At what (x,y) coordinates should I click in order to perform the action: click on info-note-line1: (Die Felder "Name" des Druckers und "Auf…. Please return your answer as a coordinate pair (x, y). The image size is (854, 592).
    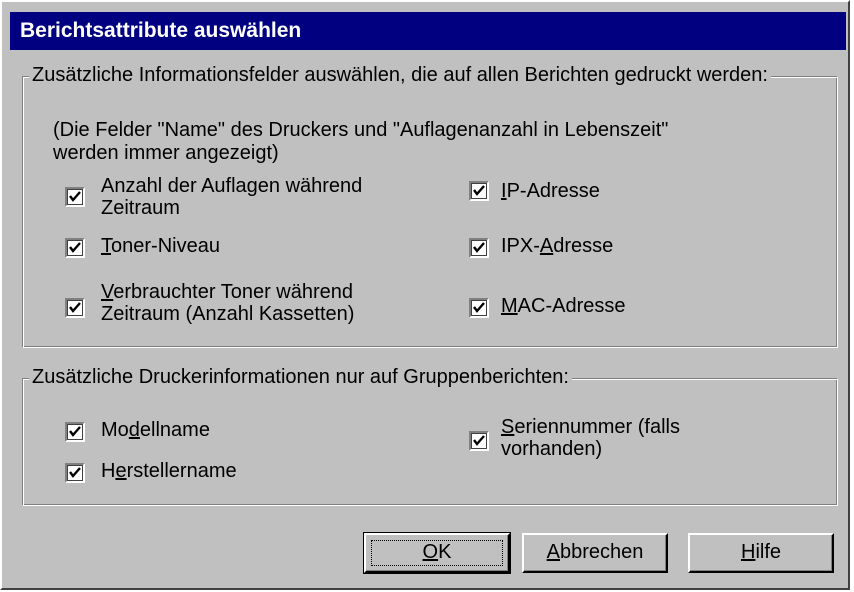
    Looking at the image, I should click on (361, 130).